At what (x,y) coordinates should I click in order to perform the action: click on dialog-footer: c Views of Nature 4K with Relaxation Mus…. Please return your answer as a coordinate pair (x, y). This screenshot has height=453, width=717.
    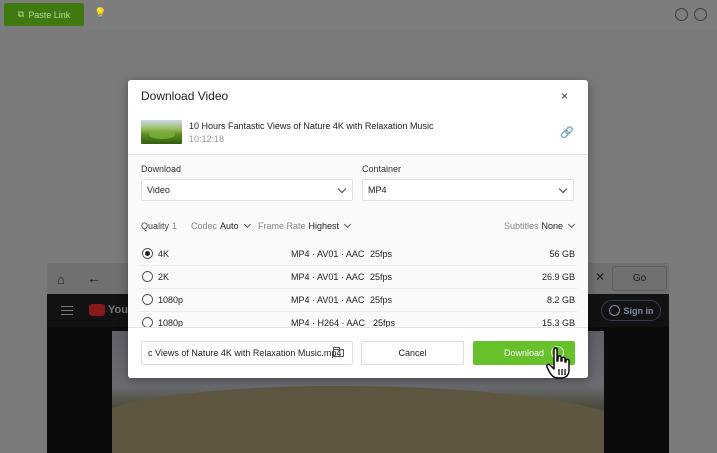
    Looking at the image, I should click on (358, 352).